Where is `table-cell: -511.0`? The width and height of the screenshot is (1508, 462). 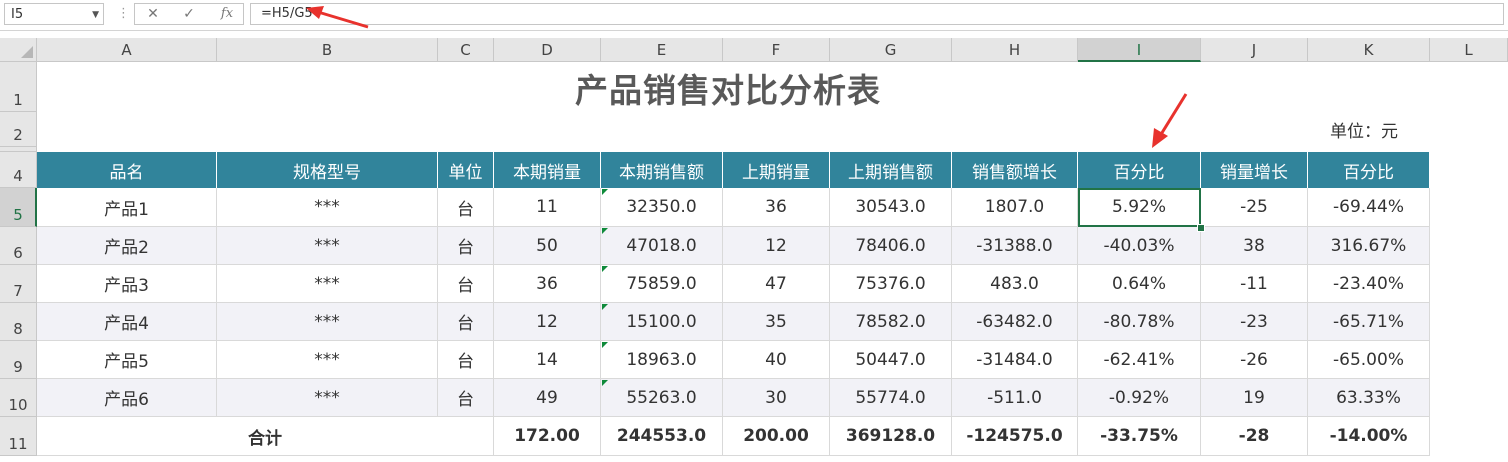 table-cell: -511.0 is located at coordinates (1015, 398).